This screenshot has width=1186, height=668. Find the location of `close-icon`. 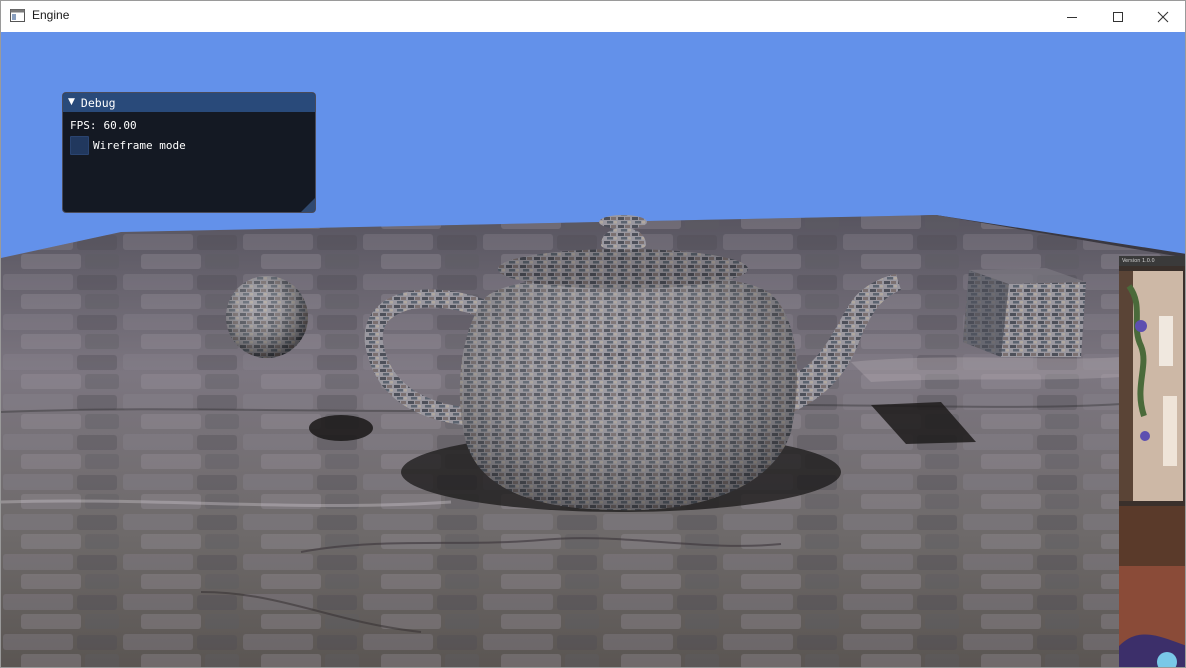

close-icon is located at coordinates (1163, 16).